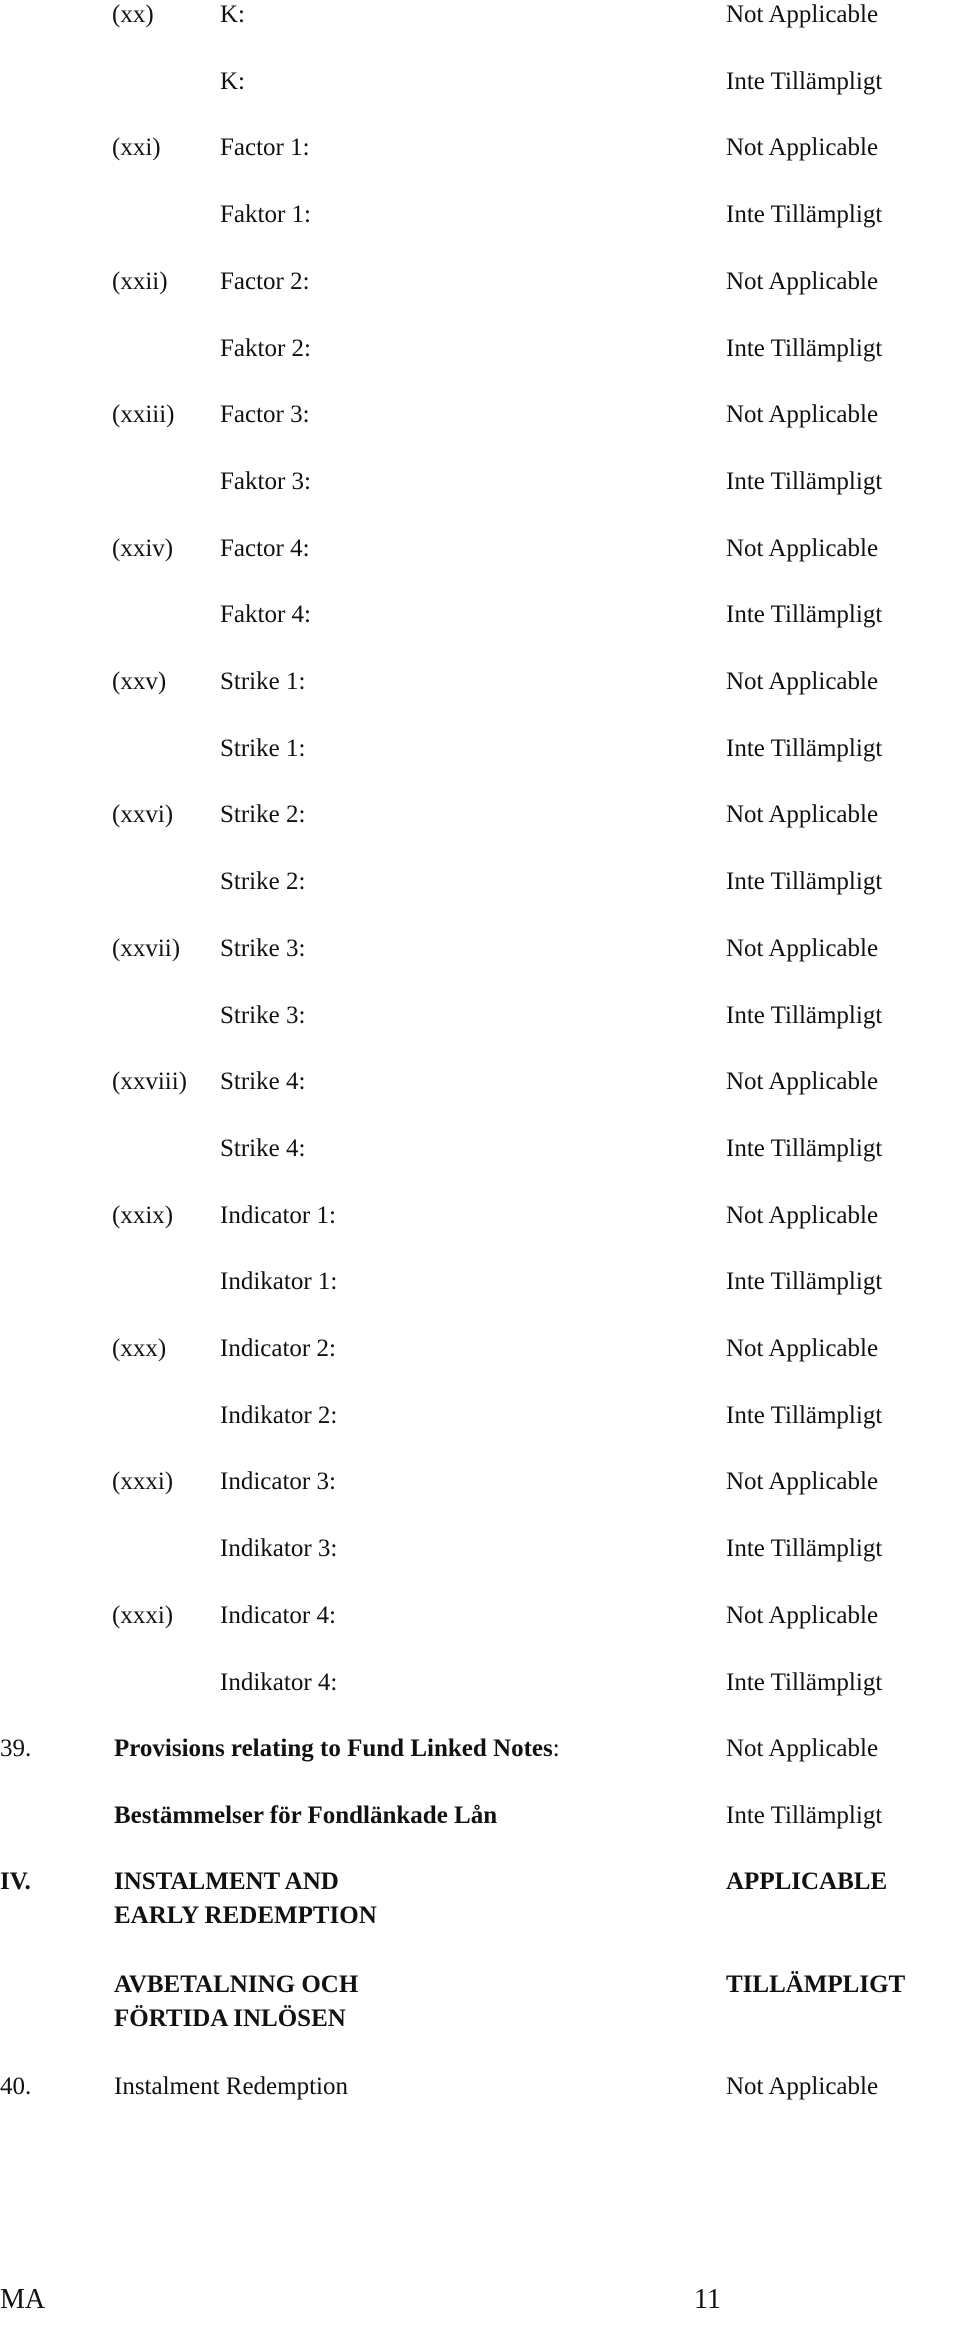 This screenshot has height=2331, width=960. I want to click on section-heading: INSTALMENT AND EARLY REDEMPTION, so click(245, 1898).